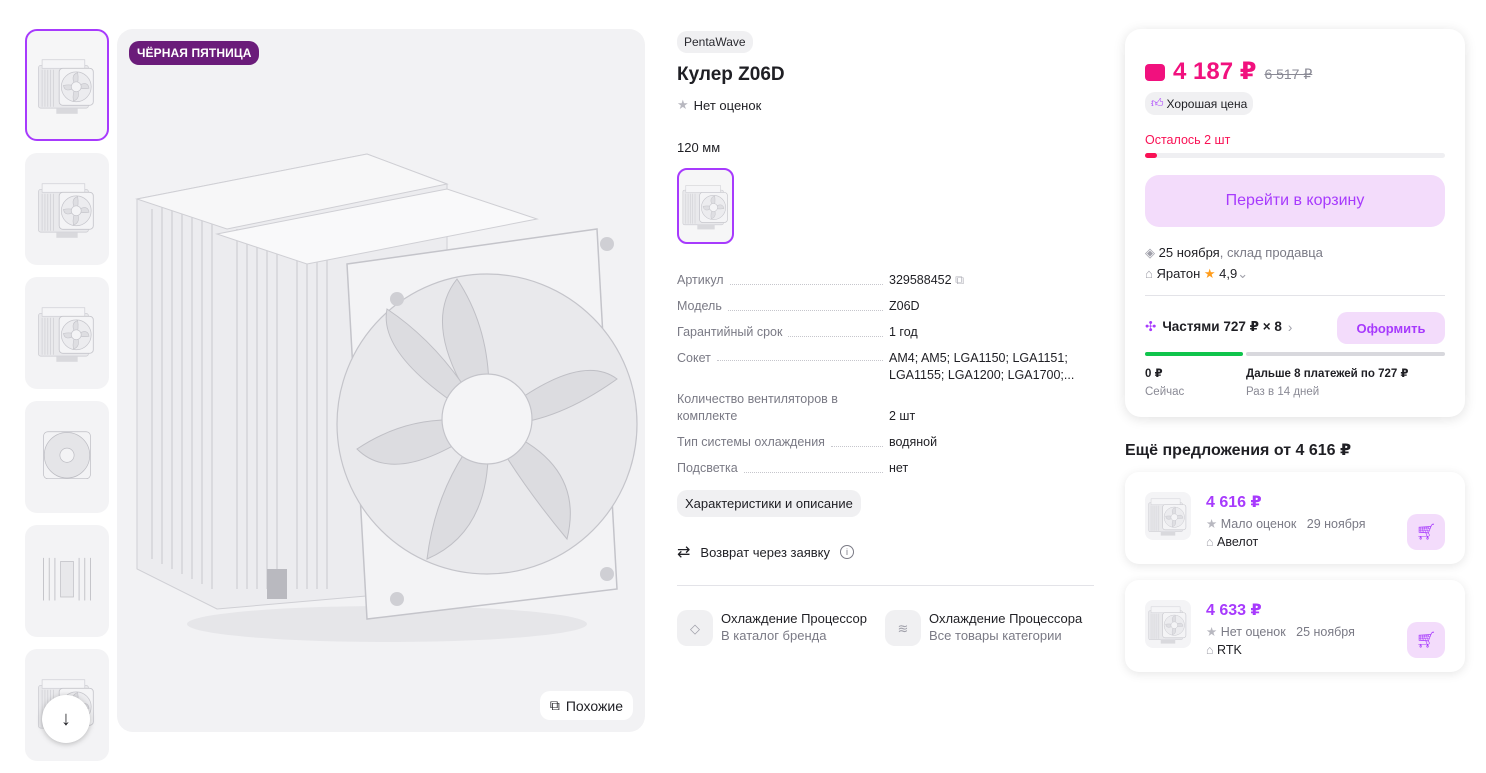 The image size is (1486, 773). I want to click on installments-icon: ✣, so click(1151, 326).